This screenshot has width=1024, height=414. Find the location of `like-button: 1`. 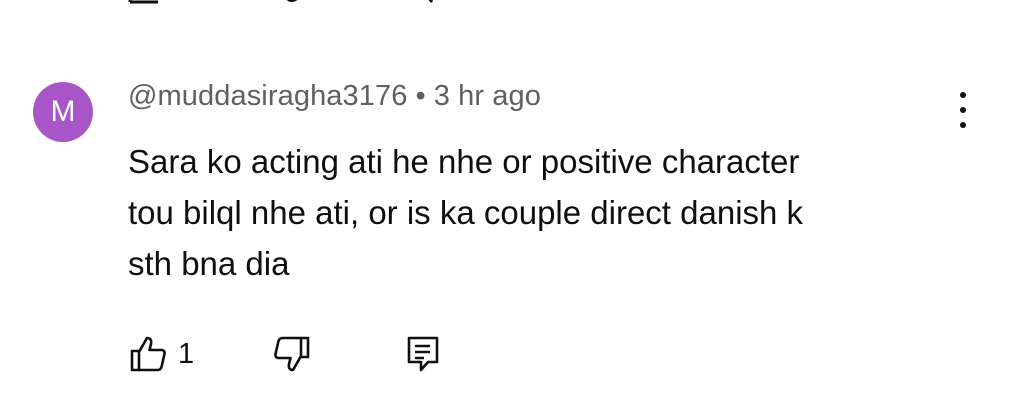

like-button: 1 is located at coordinates (161, 354).